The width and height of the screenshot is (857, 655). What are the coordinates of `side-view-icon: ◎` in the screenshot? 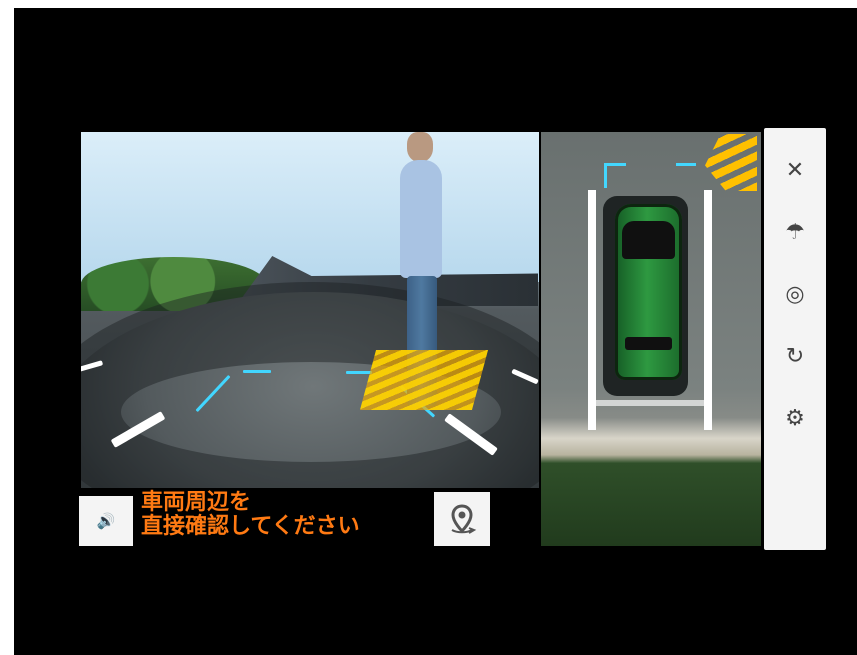 It's located at (795, 294).